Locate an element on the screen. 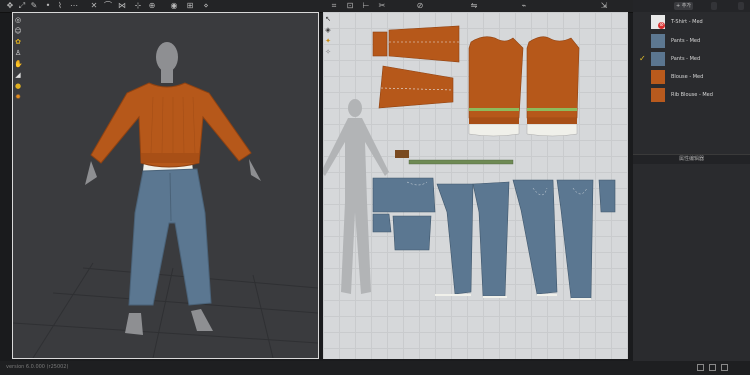 The width and height of the screenshot is (750, 375). texture-icon: ⇲ is located at coordinates (604, 6).